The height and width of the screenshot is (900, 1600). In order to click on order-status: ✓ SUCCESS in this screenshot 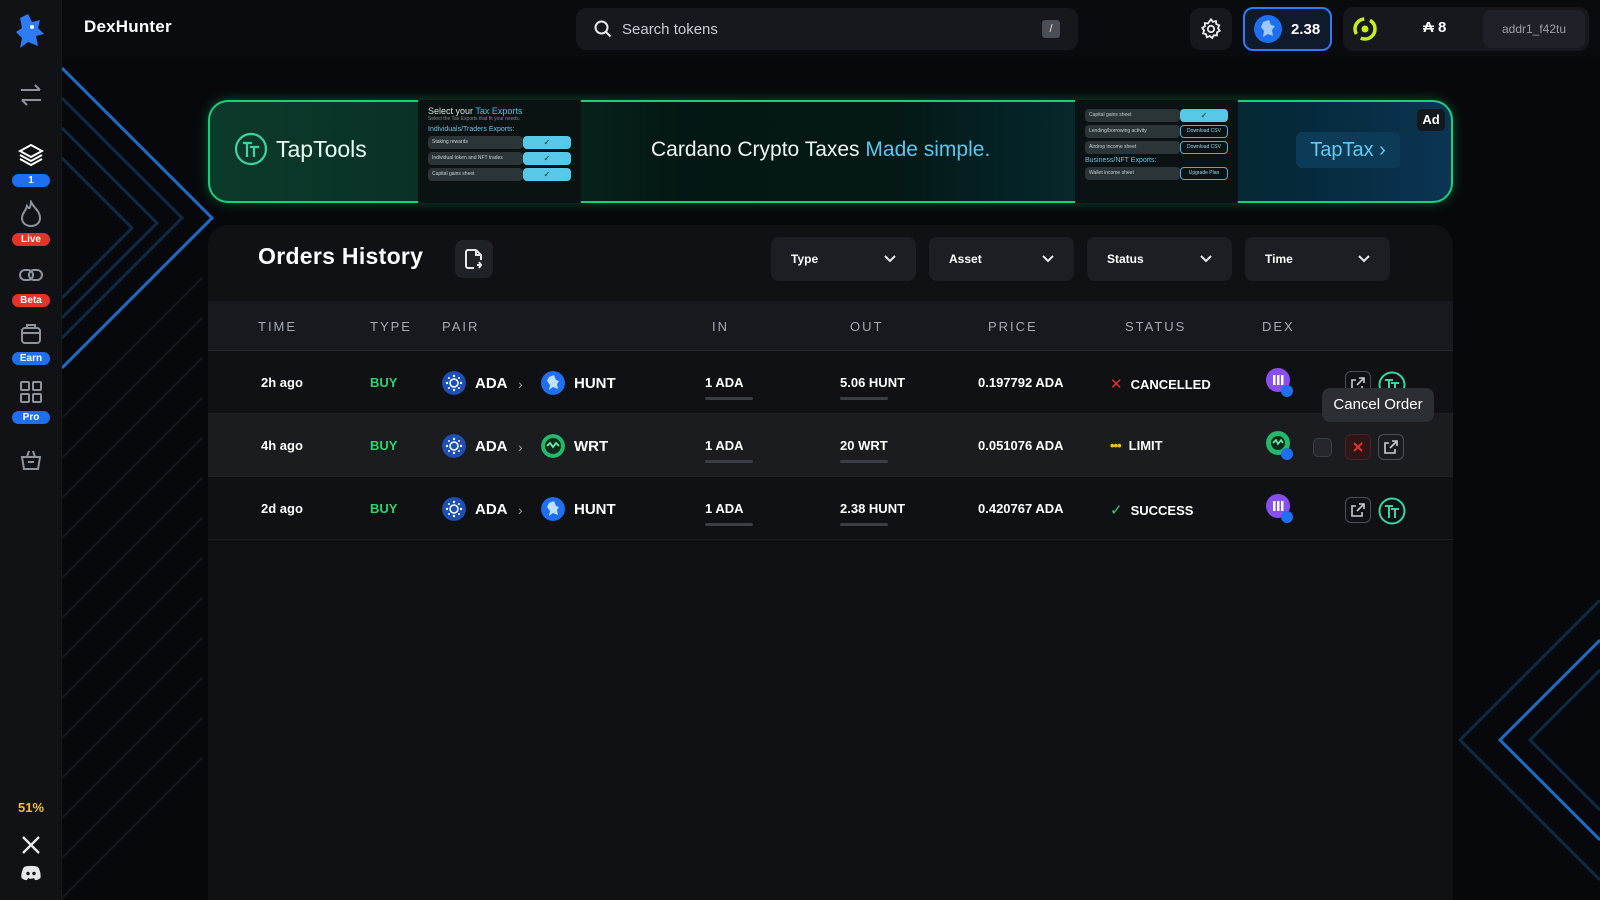, I will do `click(1152, 510)`.